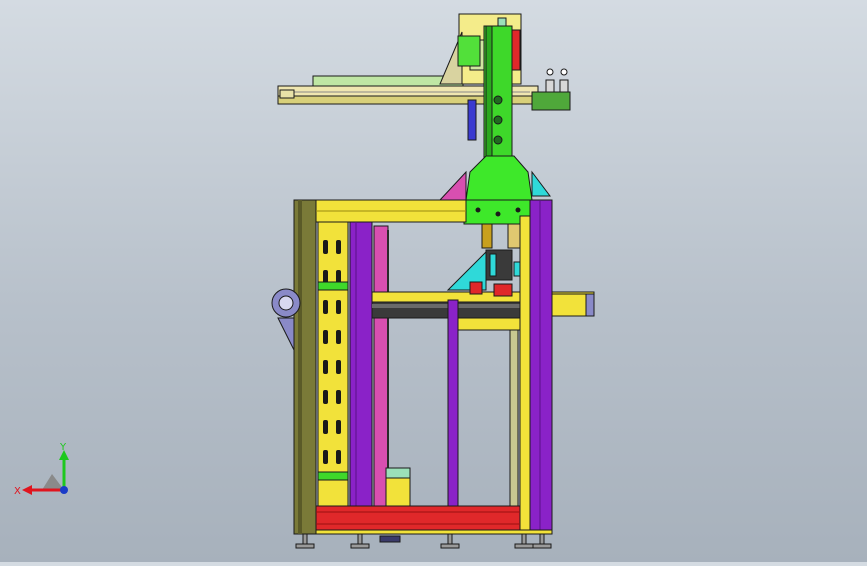 This screenshot has height=566, width=867. What do you see at coordinates (525, 375) in the screenshot?
I see `right-inner-rail` at bounding box center [525, 375].